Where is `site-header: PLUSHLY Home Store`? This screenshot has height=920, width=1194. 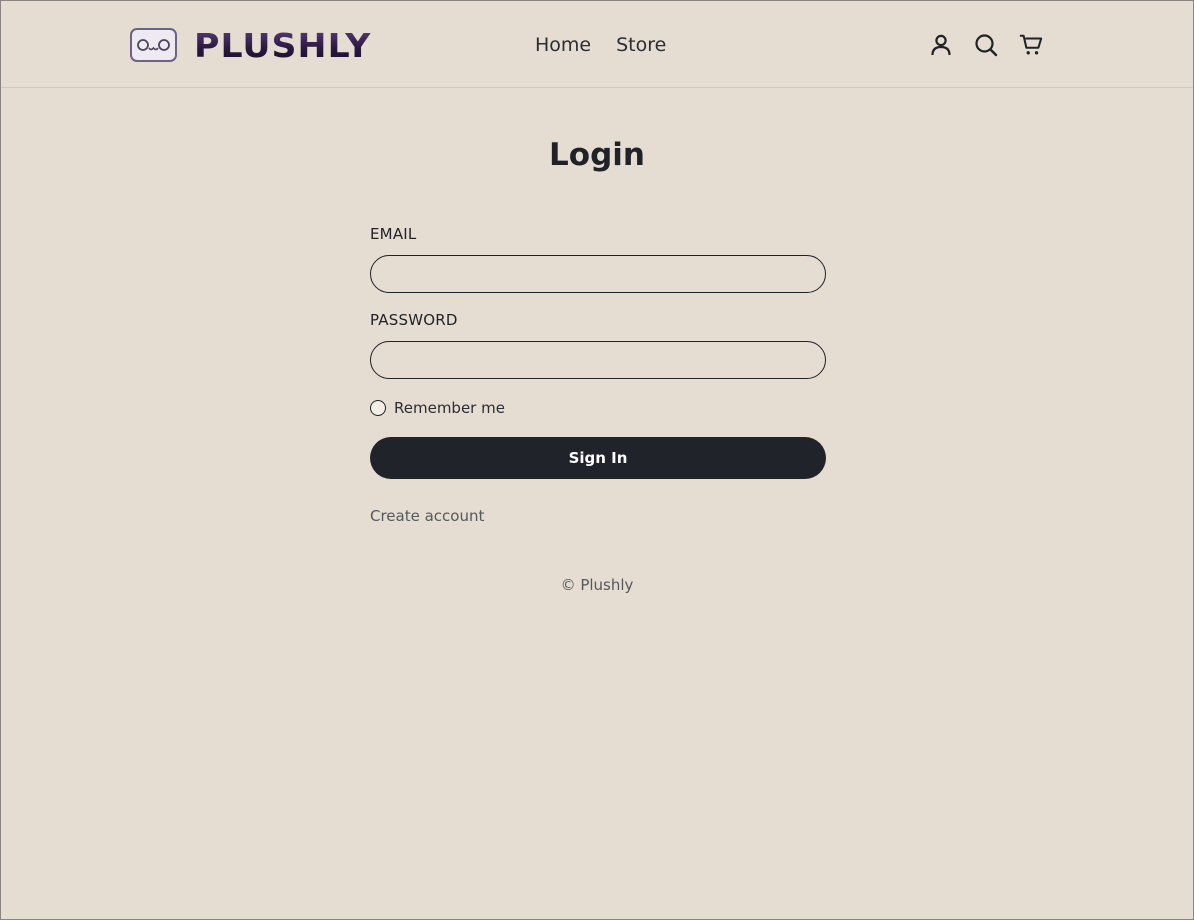
site-header: PLUSHLY Home Store is located at coordinates (597, 44).